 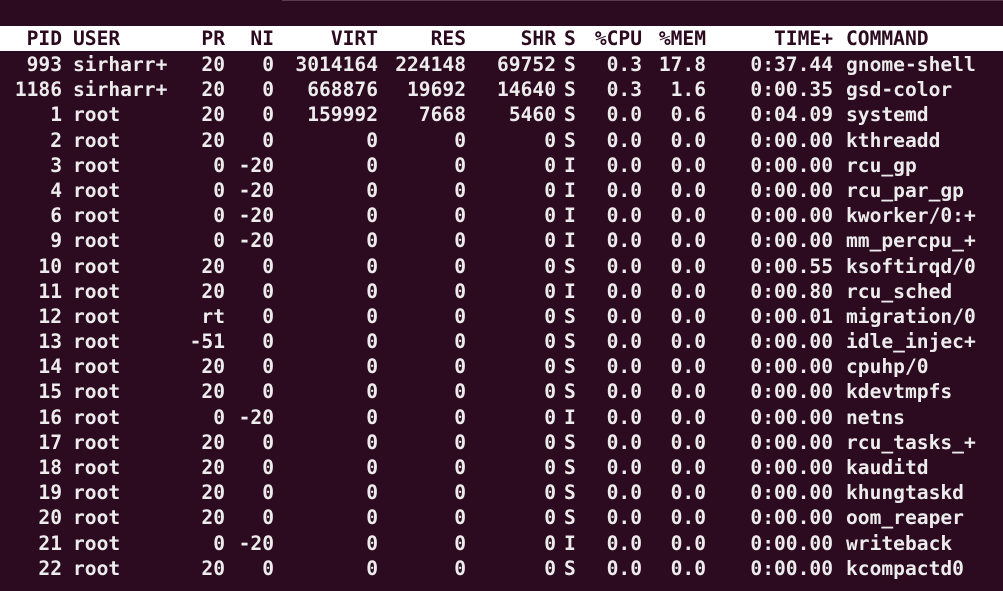 I want to click on cell-pr: rt, so click(x=213, y=316).